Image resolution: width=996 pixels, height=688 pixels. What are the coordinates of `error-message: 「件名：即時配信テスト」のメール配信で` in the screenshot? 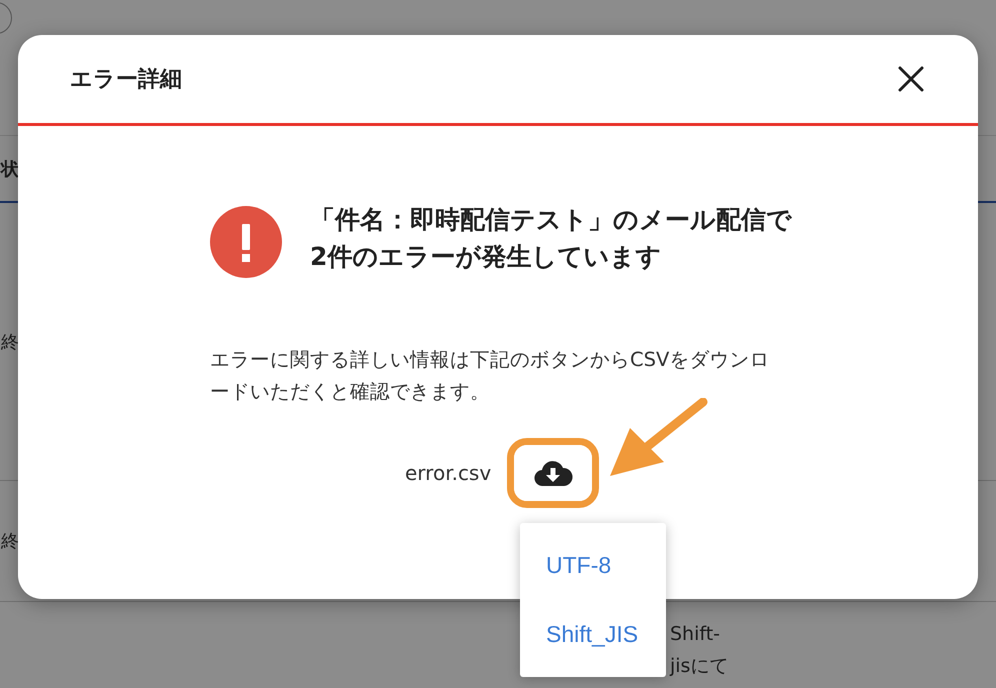 It's located at (551, 220).